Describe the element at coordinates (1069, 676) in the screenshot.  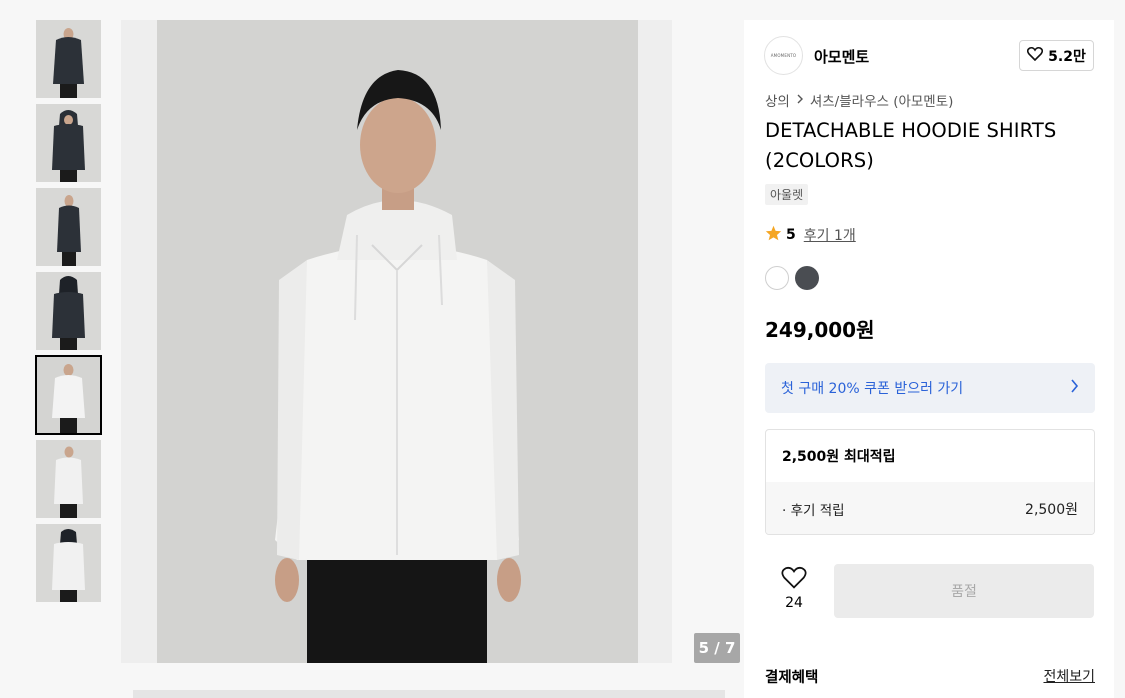
I see `see-all-link: 전체보기` at that location.